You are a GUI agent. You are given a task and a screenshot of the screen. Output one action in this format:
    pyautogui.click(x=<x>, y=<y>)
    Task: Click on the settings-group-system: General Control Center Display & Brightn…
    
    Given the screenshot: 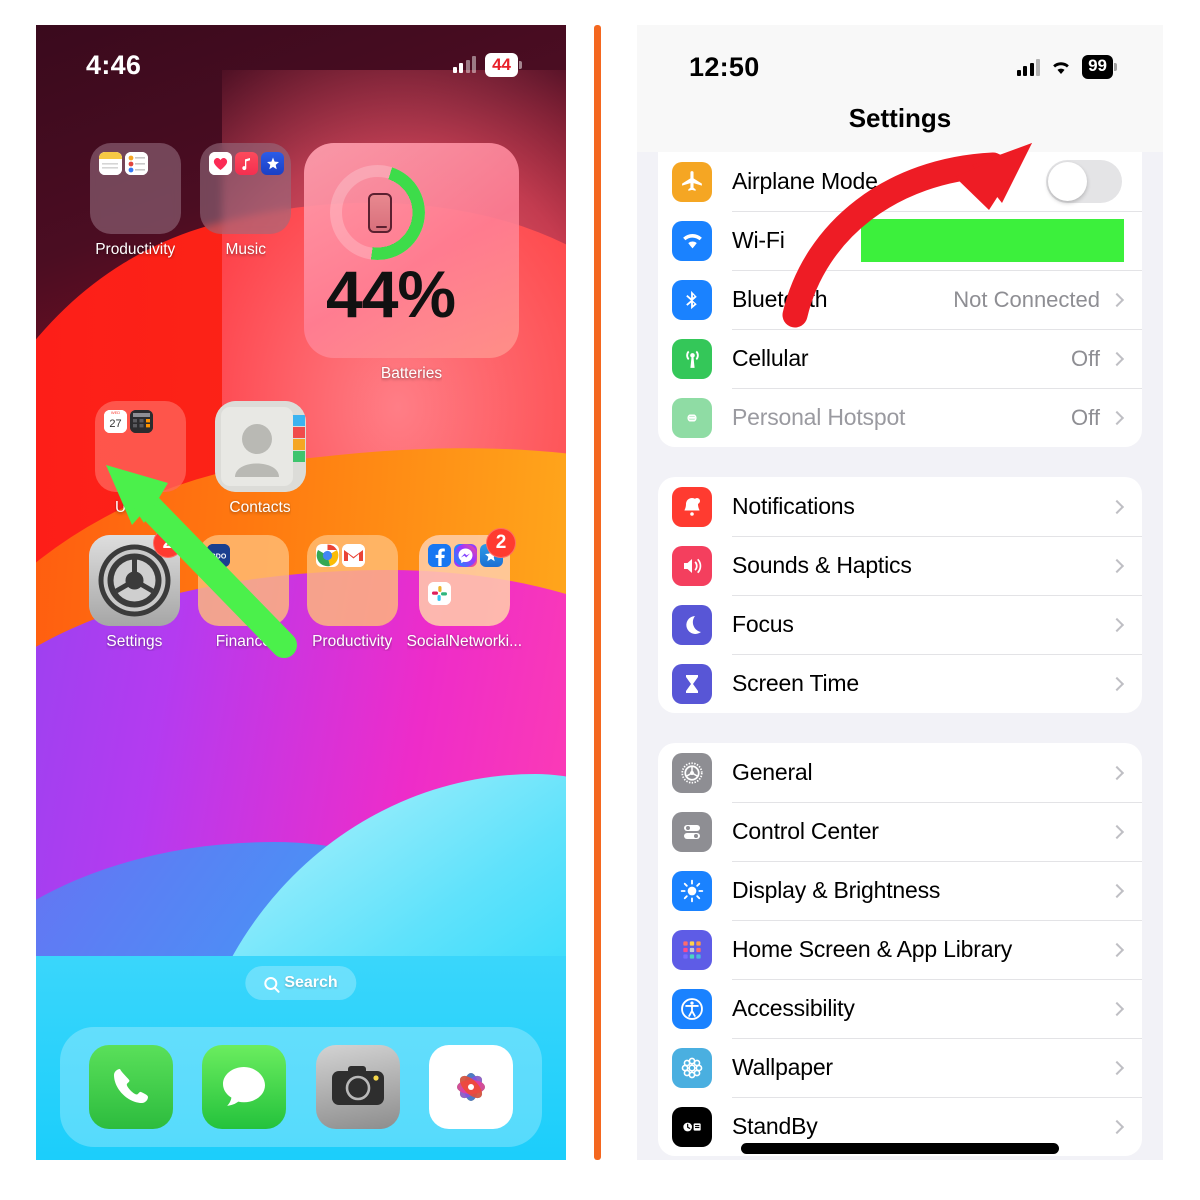 What is the action you would take?
    pyautogui.click(x=900, y=949)
    